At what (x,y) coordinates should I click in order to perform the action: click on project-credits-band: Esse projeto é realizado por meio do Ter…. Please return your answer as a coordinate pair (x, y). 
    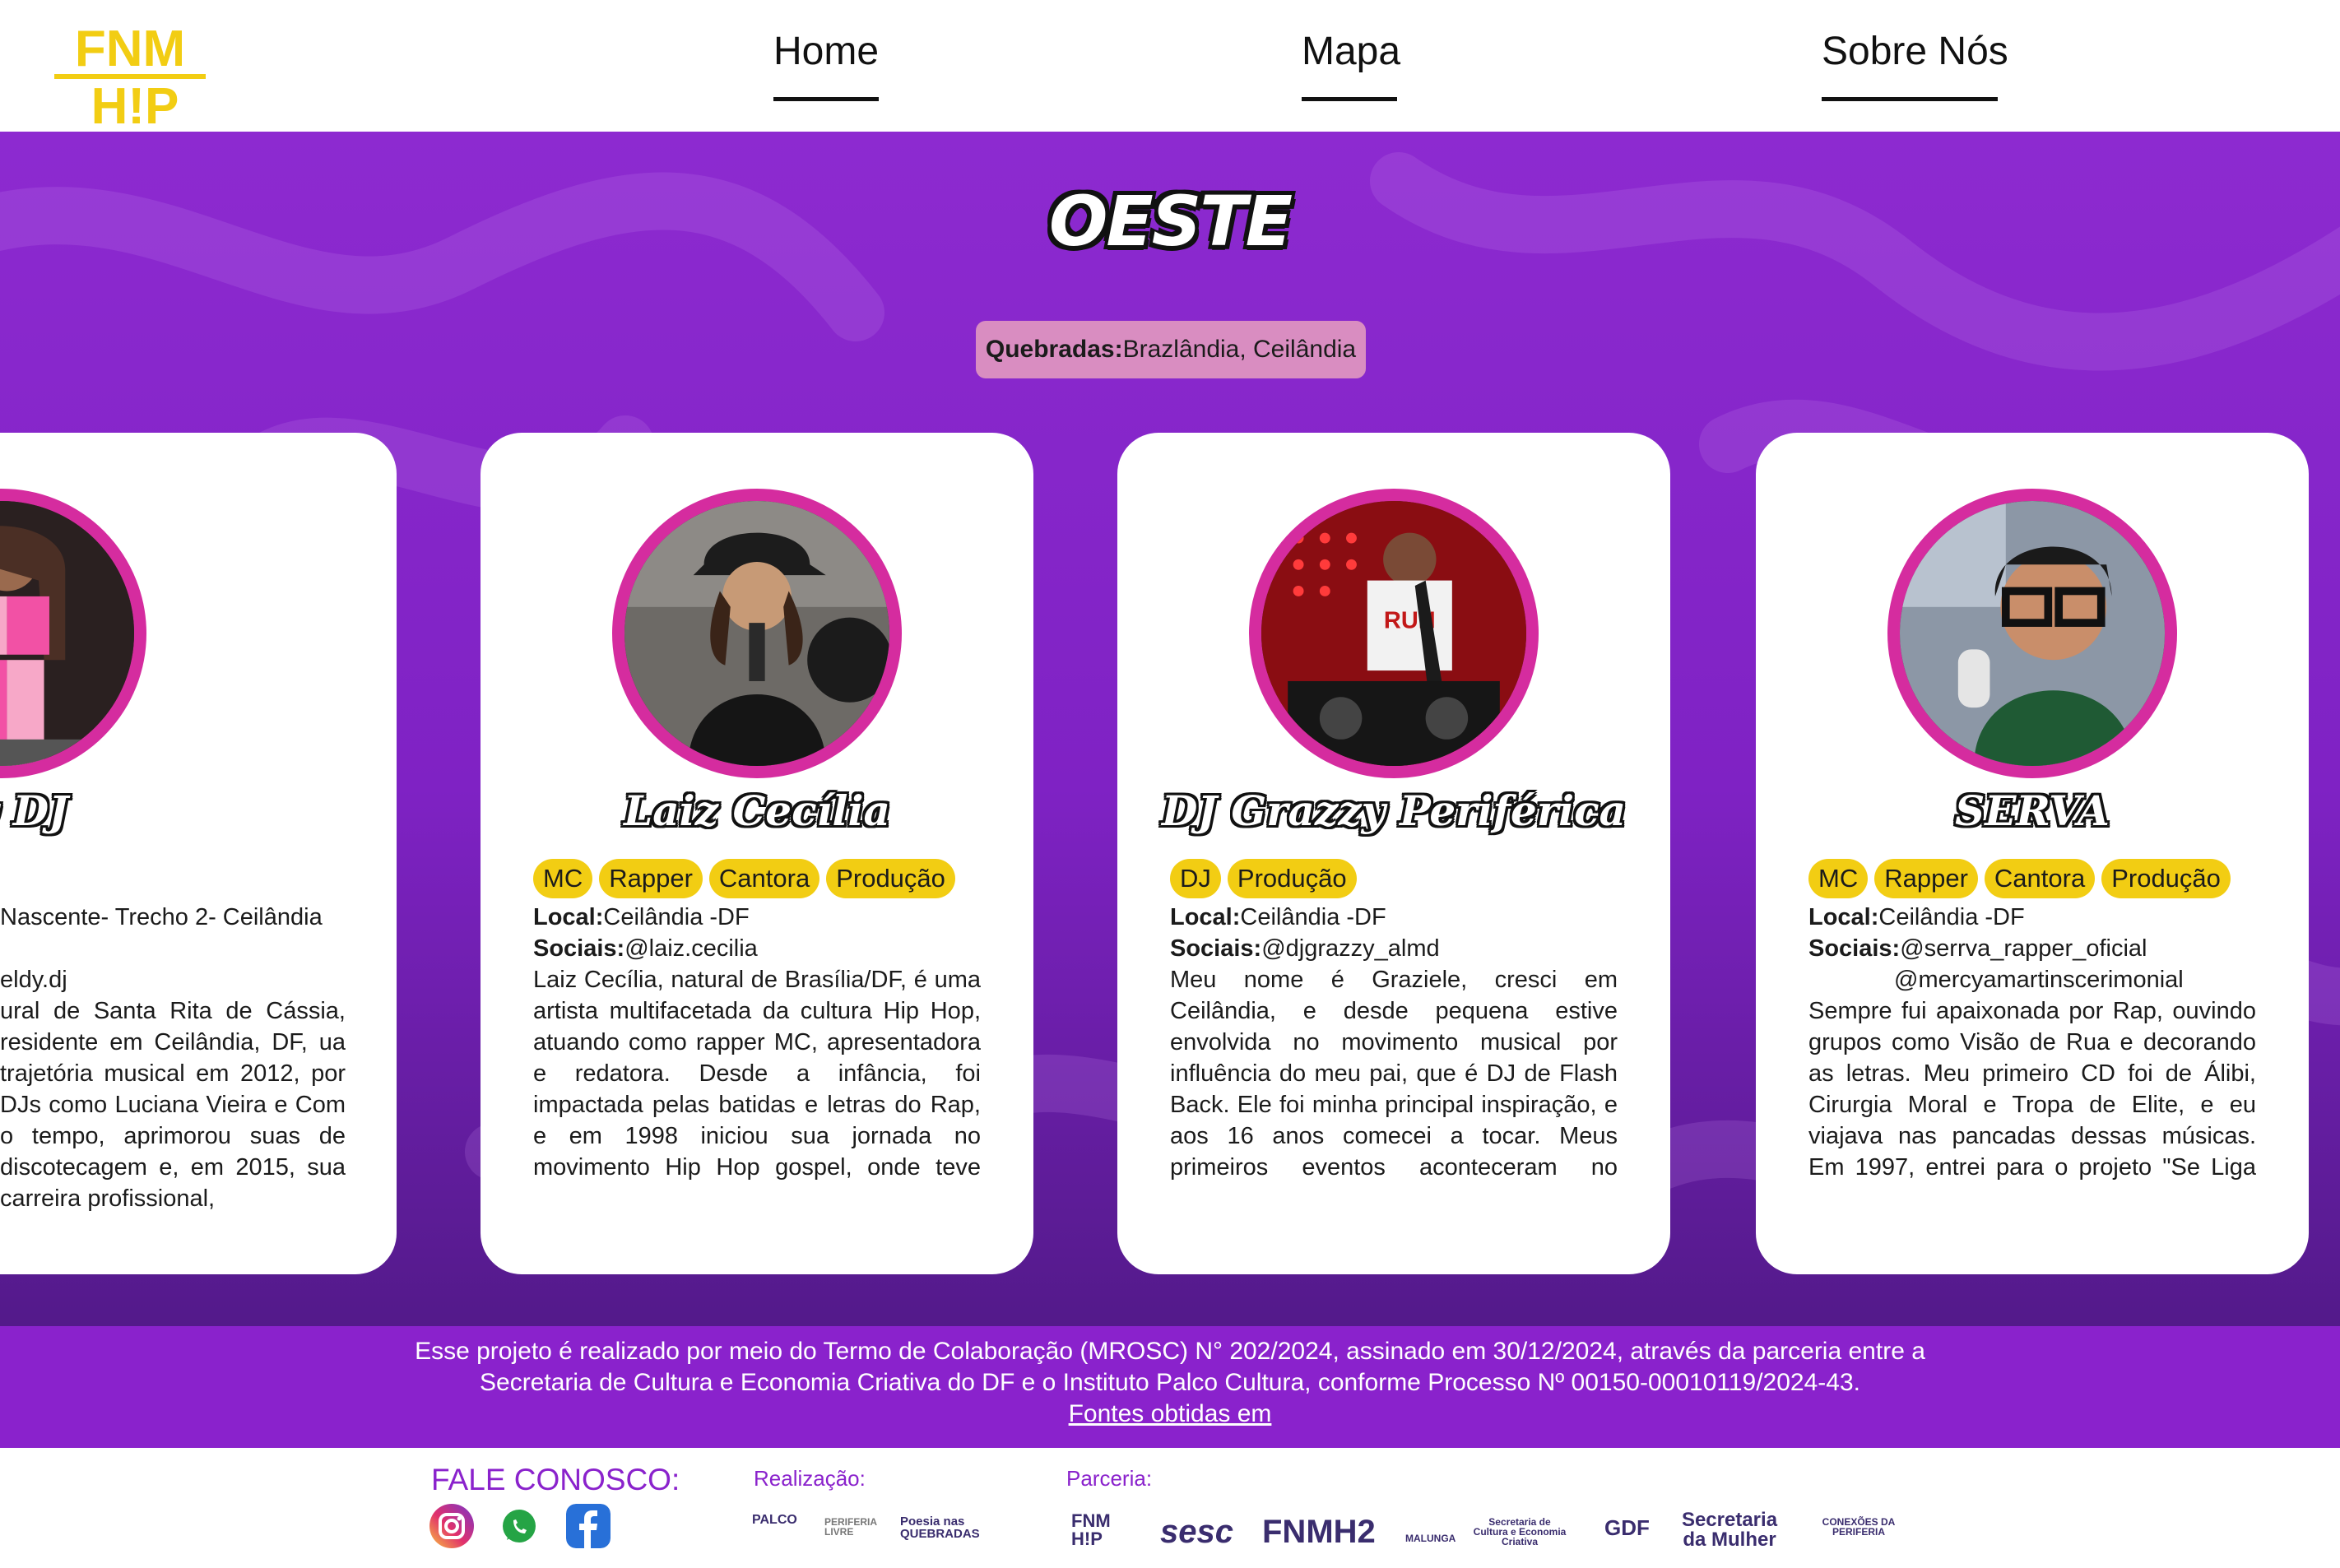
    Looking at the image, I should click on (1170, 1387).